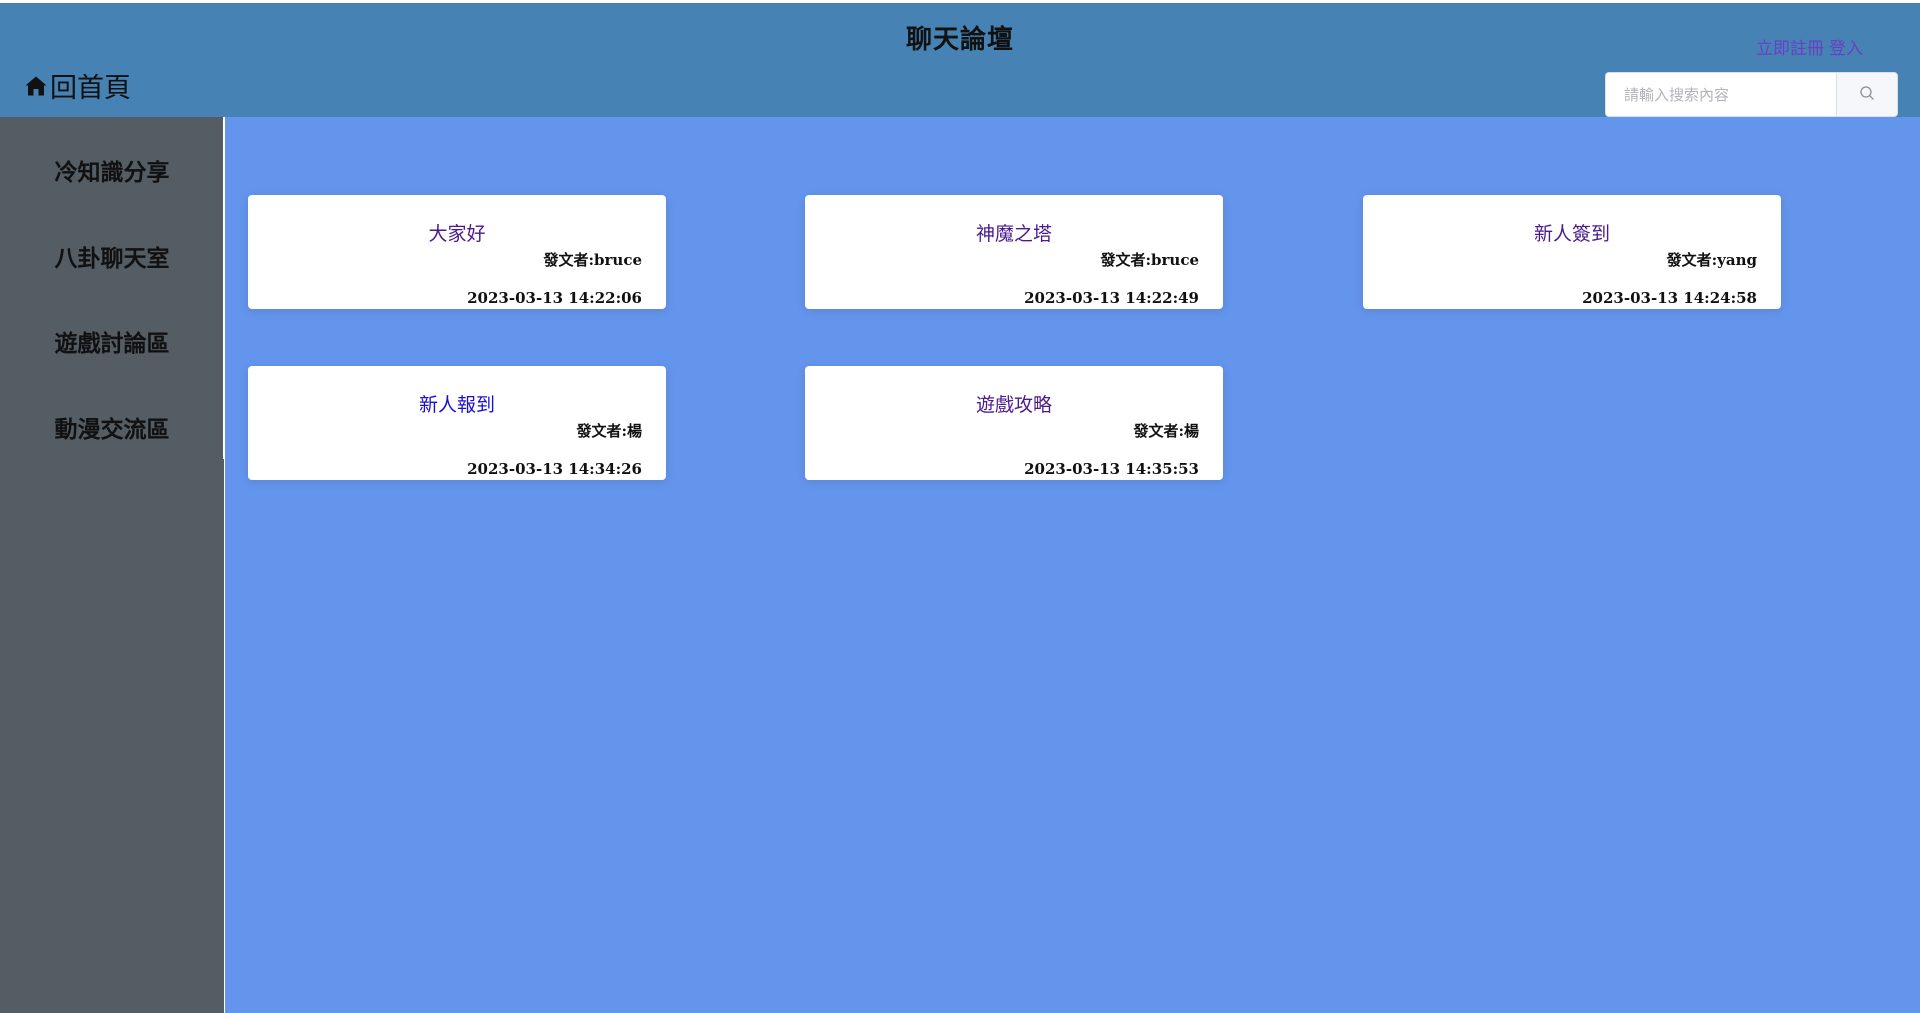 The image size is (1920, 1013). Describe the element at coordinates (90, 88) in the screenshot. I see `home-label: 回首頁` at that location.